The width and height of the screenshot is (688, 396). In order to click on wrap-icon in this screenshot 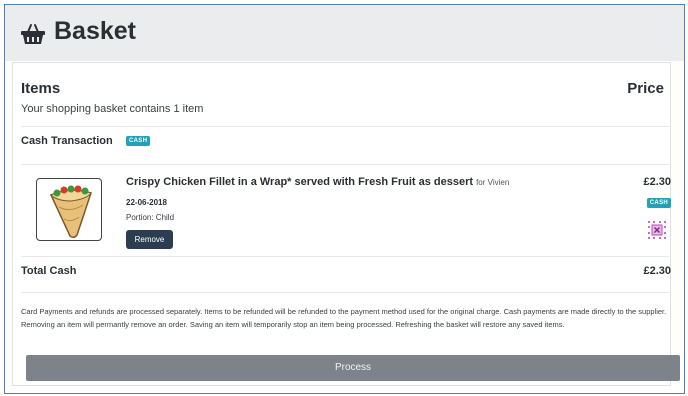, I will do `click(70, 212)`.